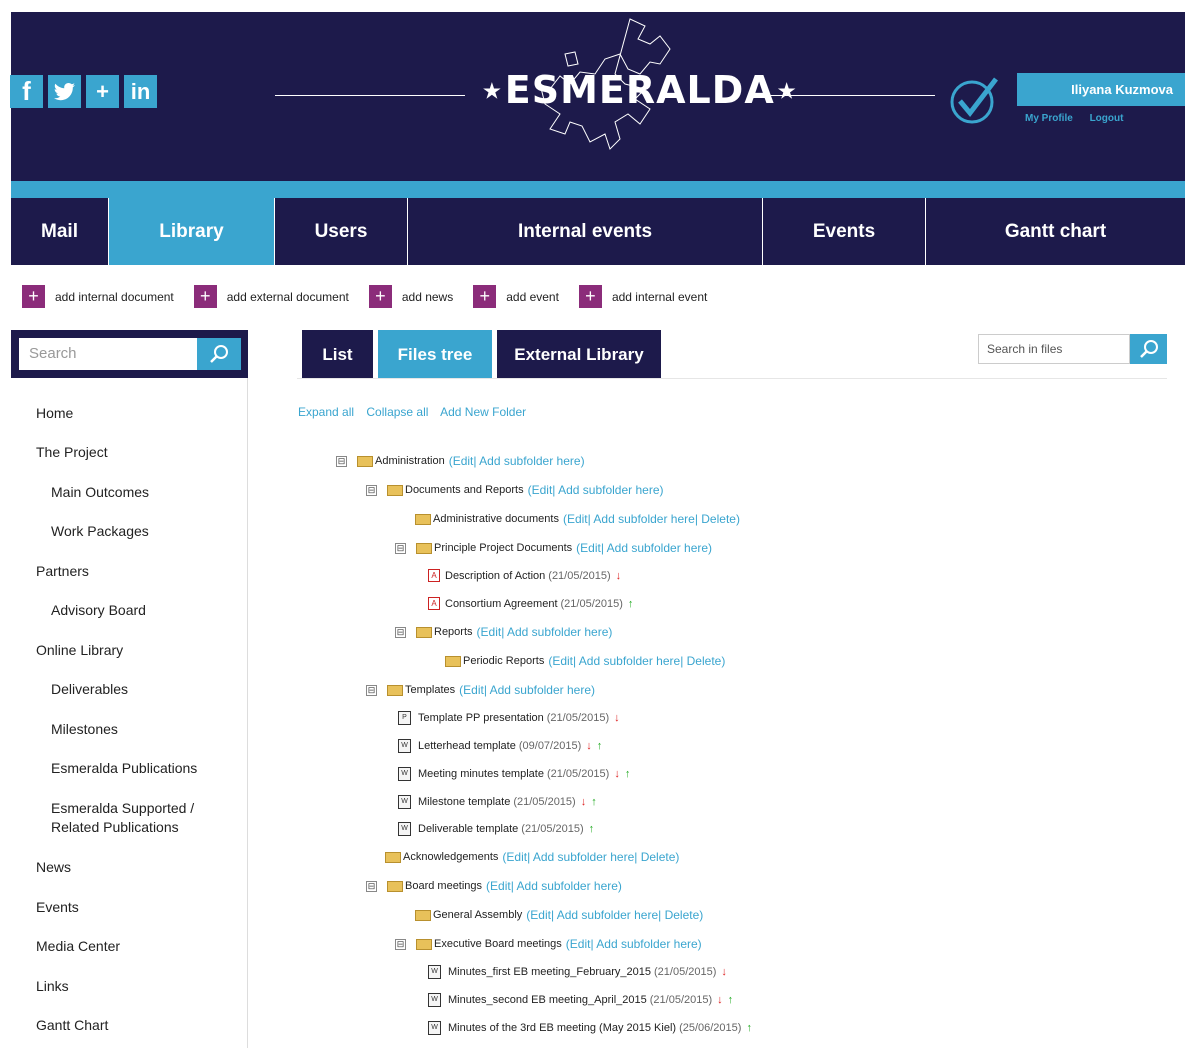  Describe the element at coordinates (52, 986) in the screenshot. I see `sidebar-item-links: Links` at that location.